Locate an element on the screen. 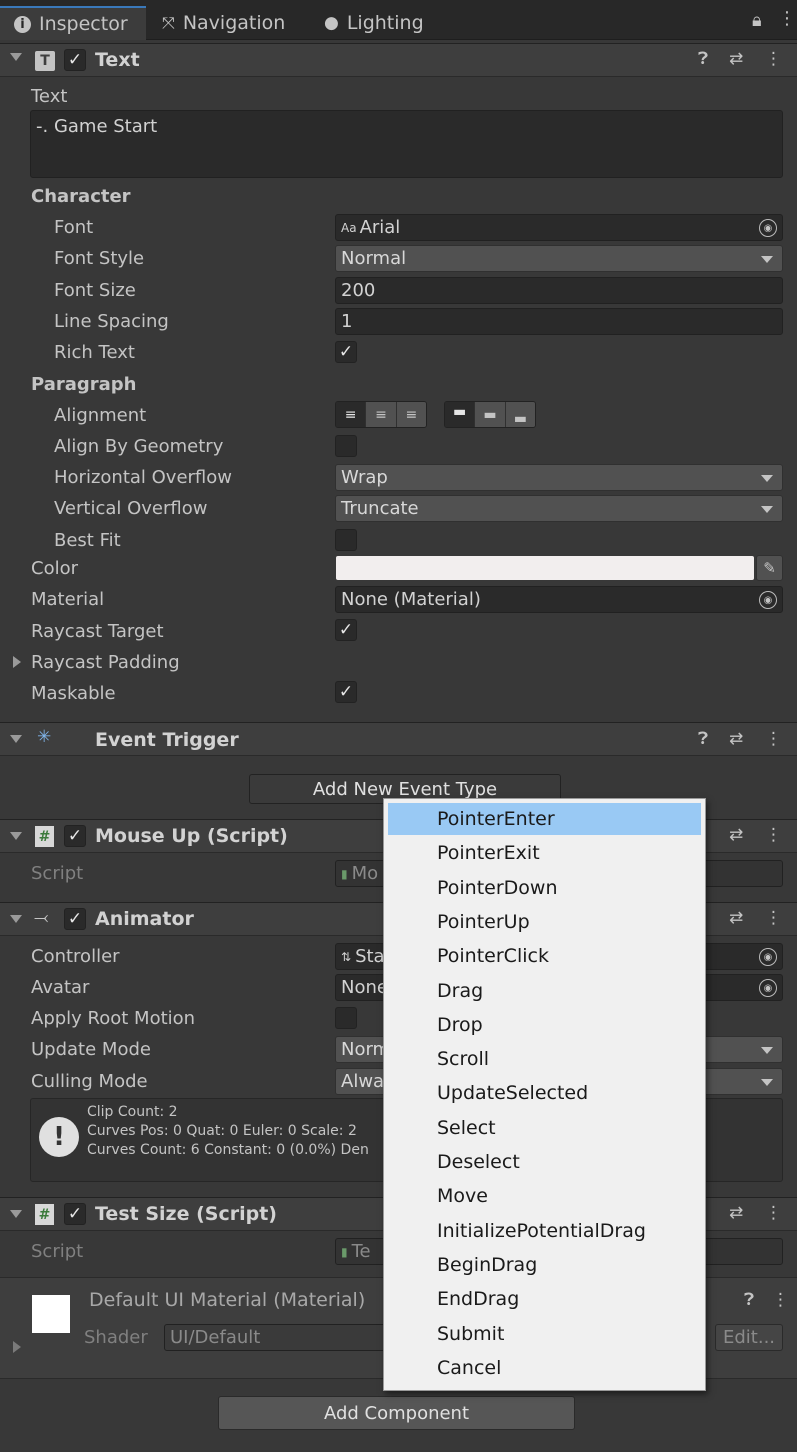 This screenshot has height=1452, width=797. cursor-click-icon: ✳ is located at coordinates (44, 737).